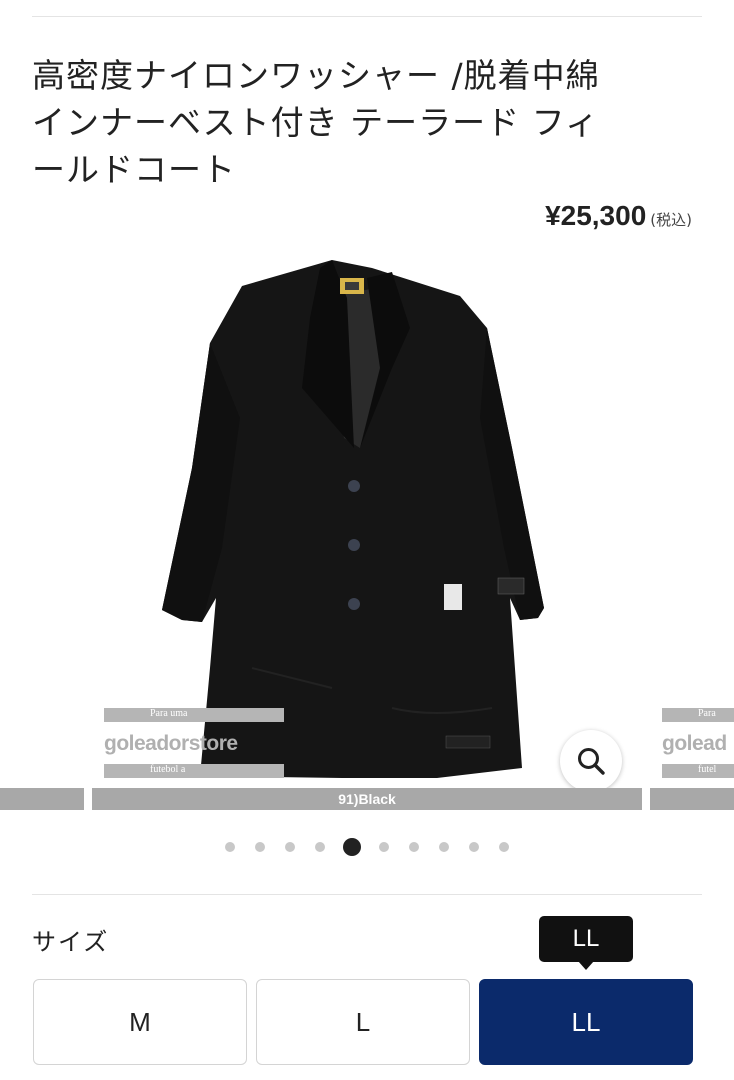 Image resolution: width=734 pixels, height=1080 pixels. Describe the element at coordinates (169, 713) in the screenshot. I see `watermark-top-text: Para uma` at that location.